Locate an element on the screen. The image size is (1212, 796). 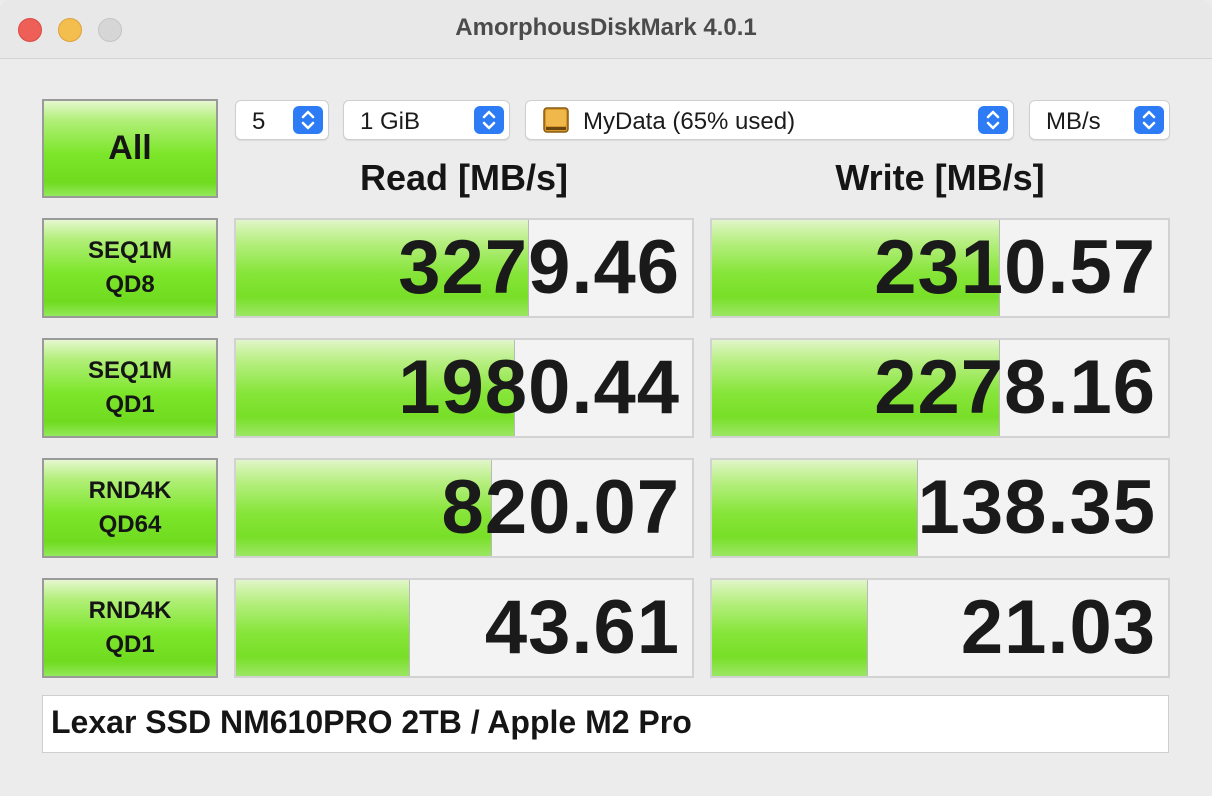
read-result-rnd4k-qd64: 820.07 is located at coordinates (464, 508).